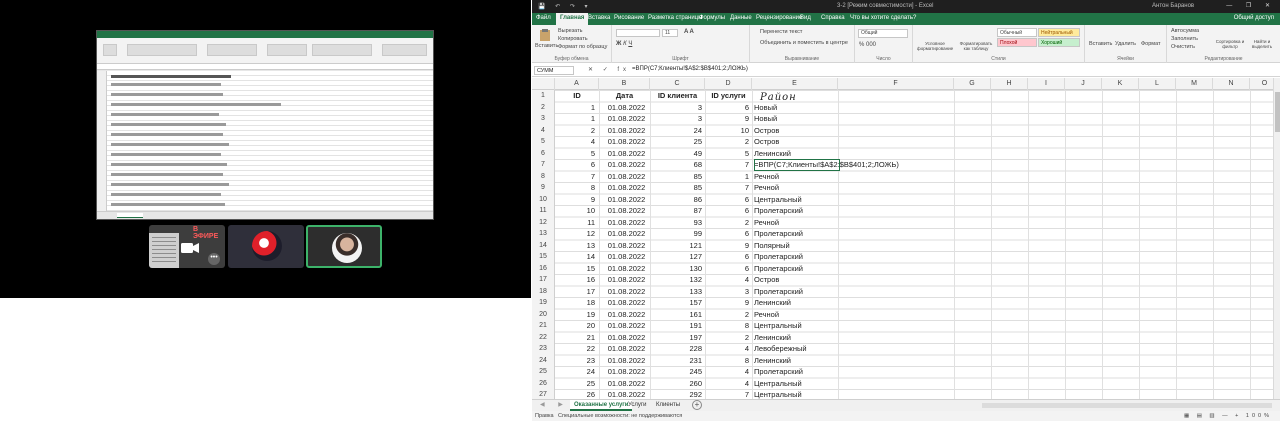  What do you see at coordinates (187, 246) in the screenshot?
I see `participant-tile-screen: В ЭФИРЕ •••` at bounding box center [187, 246].